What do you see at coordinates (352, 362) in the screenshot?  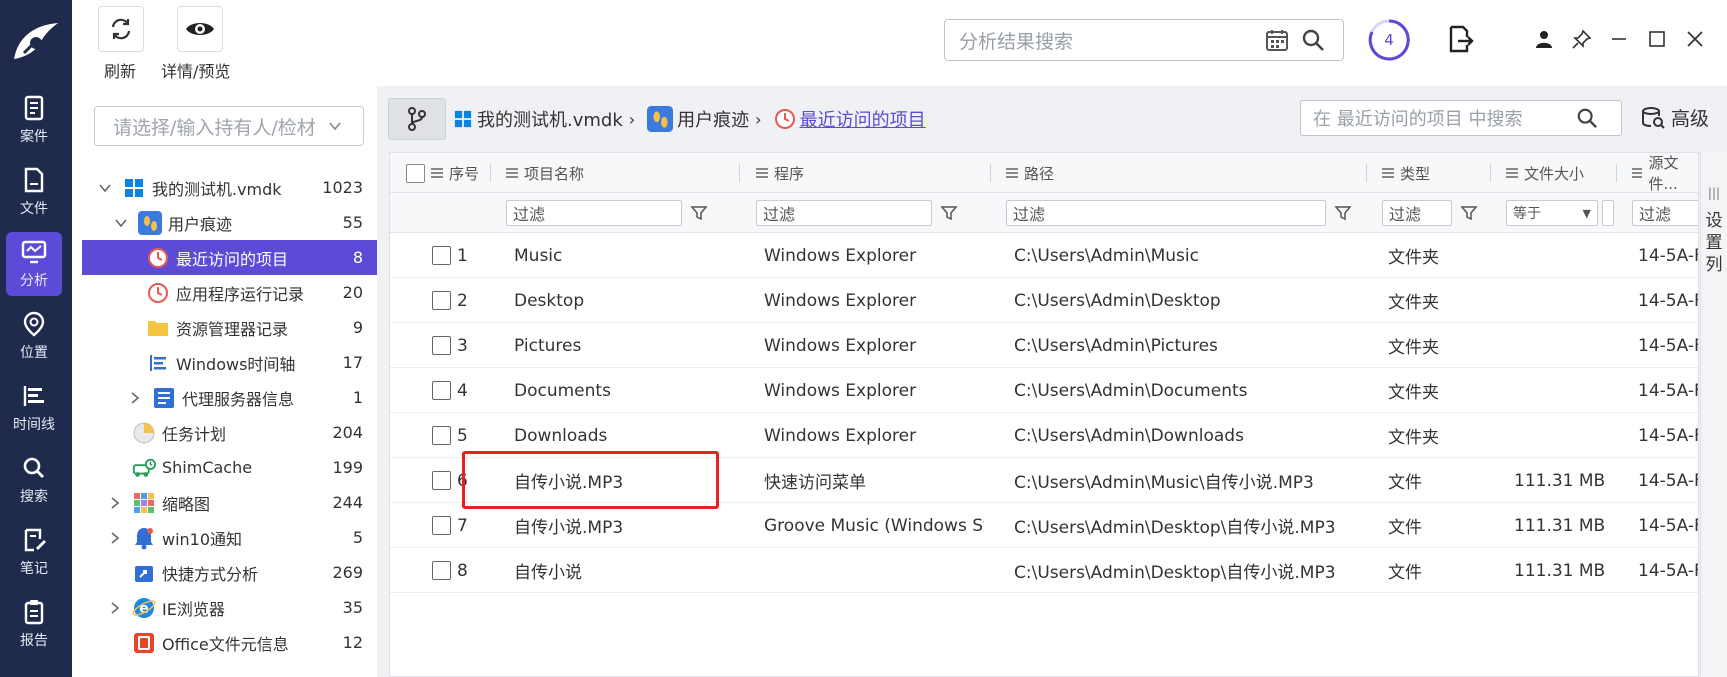 I see `tree-count: 17` at bounding box center [352, 362].